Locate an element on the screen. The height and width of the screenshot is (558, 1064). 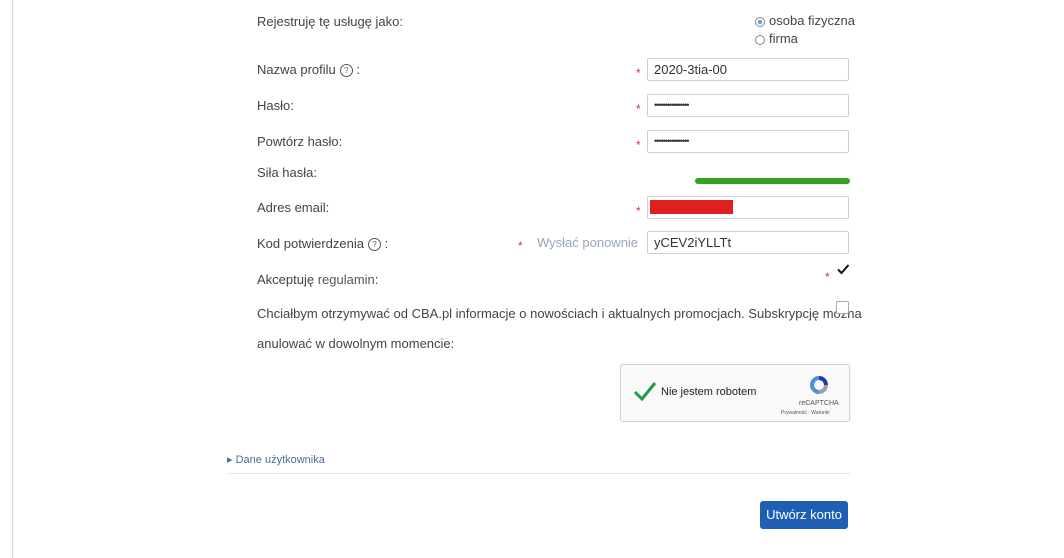
profile-name-colon: : is located at coordinates (358, 69).